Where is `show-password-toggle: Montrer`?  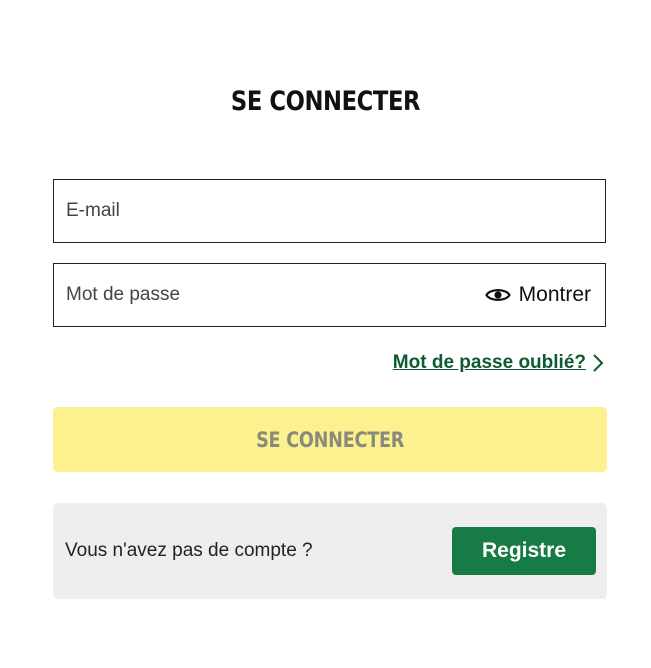 show-password-toggle: Montrer is located at coordinates (537, 295).